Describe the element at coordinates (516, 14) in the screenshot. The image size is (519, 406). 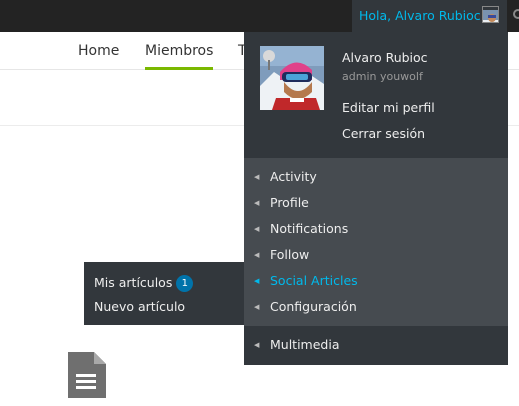
I see `search-icon` at that location.